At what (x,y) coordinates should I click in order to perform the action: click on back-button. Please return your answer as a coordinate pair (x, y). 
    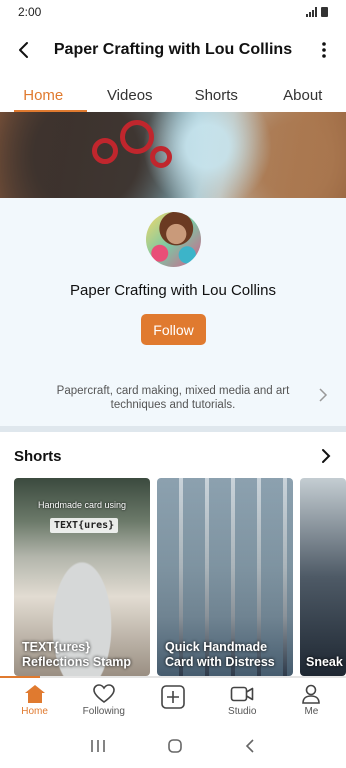
    Looking at the image, I should click on (24, 50).